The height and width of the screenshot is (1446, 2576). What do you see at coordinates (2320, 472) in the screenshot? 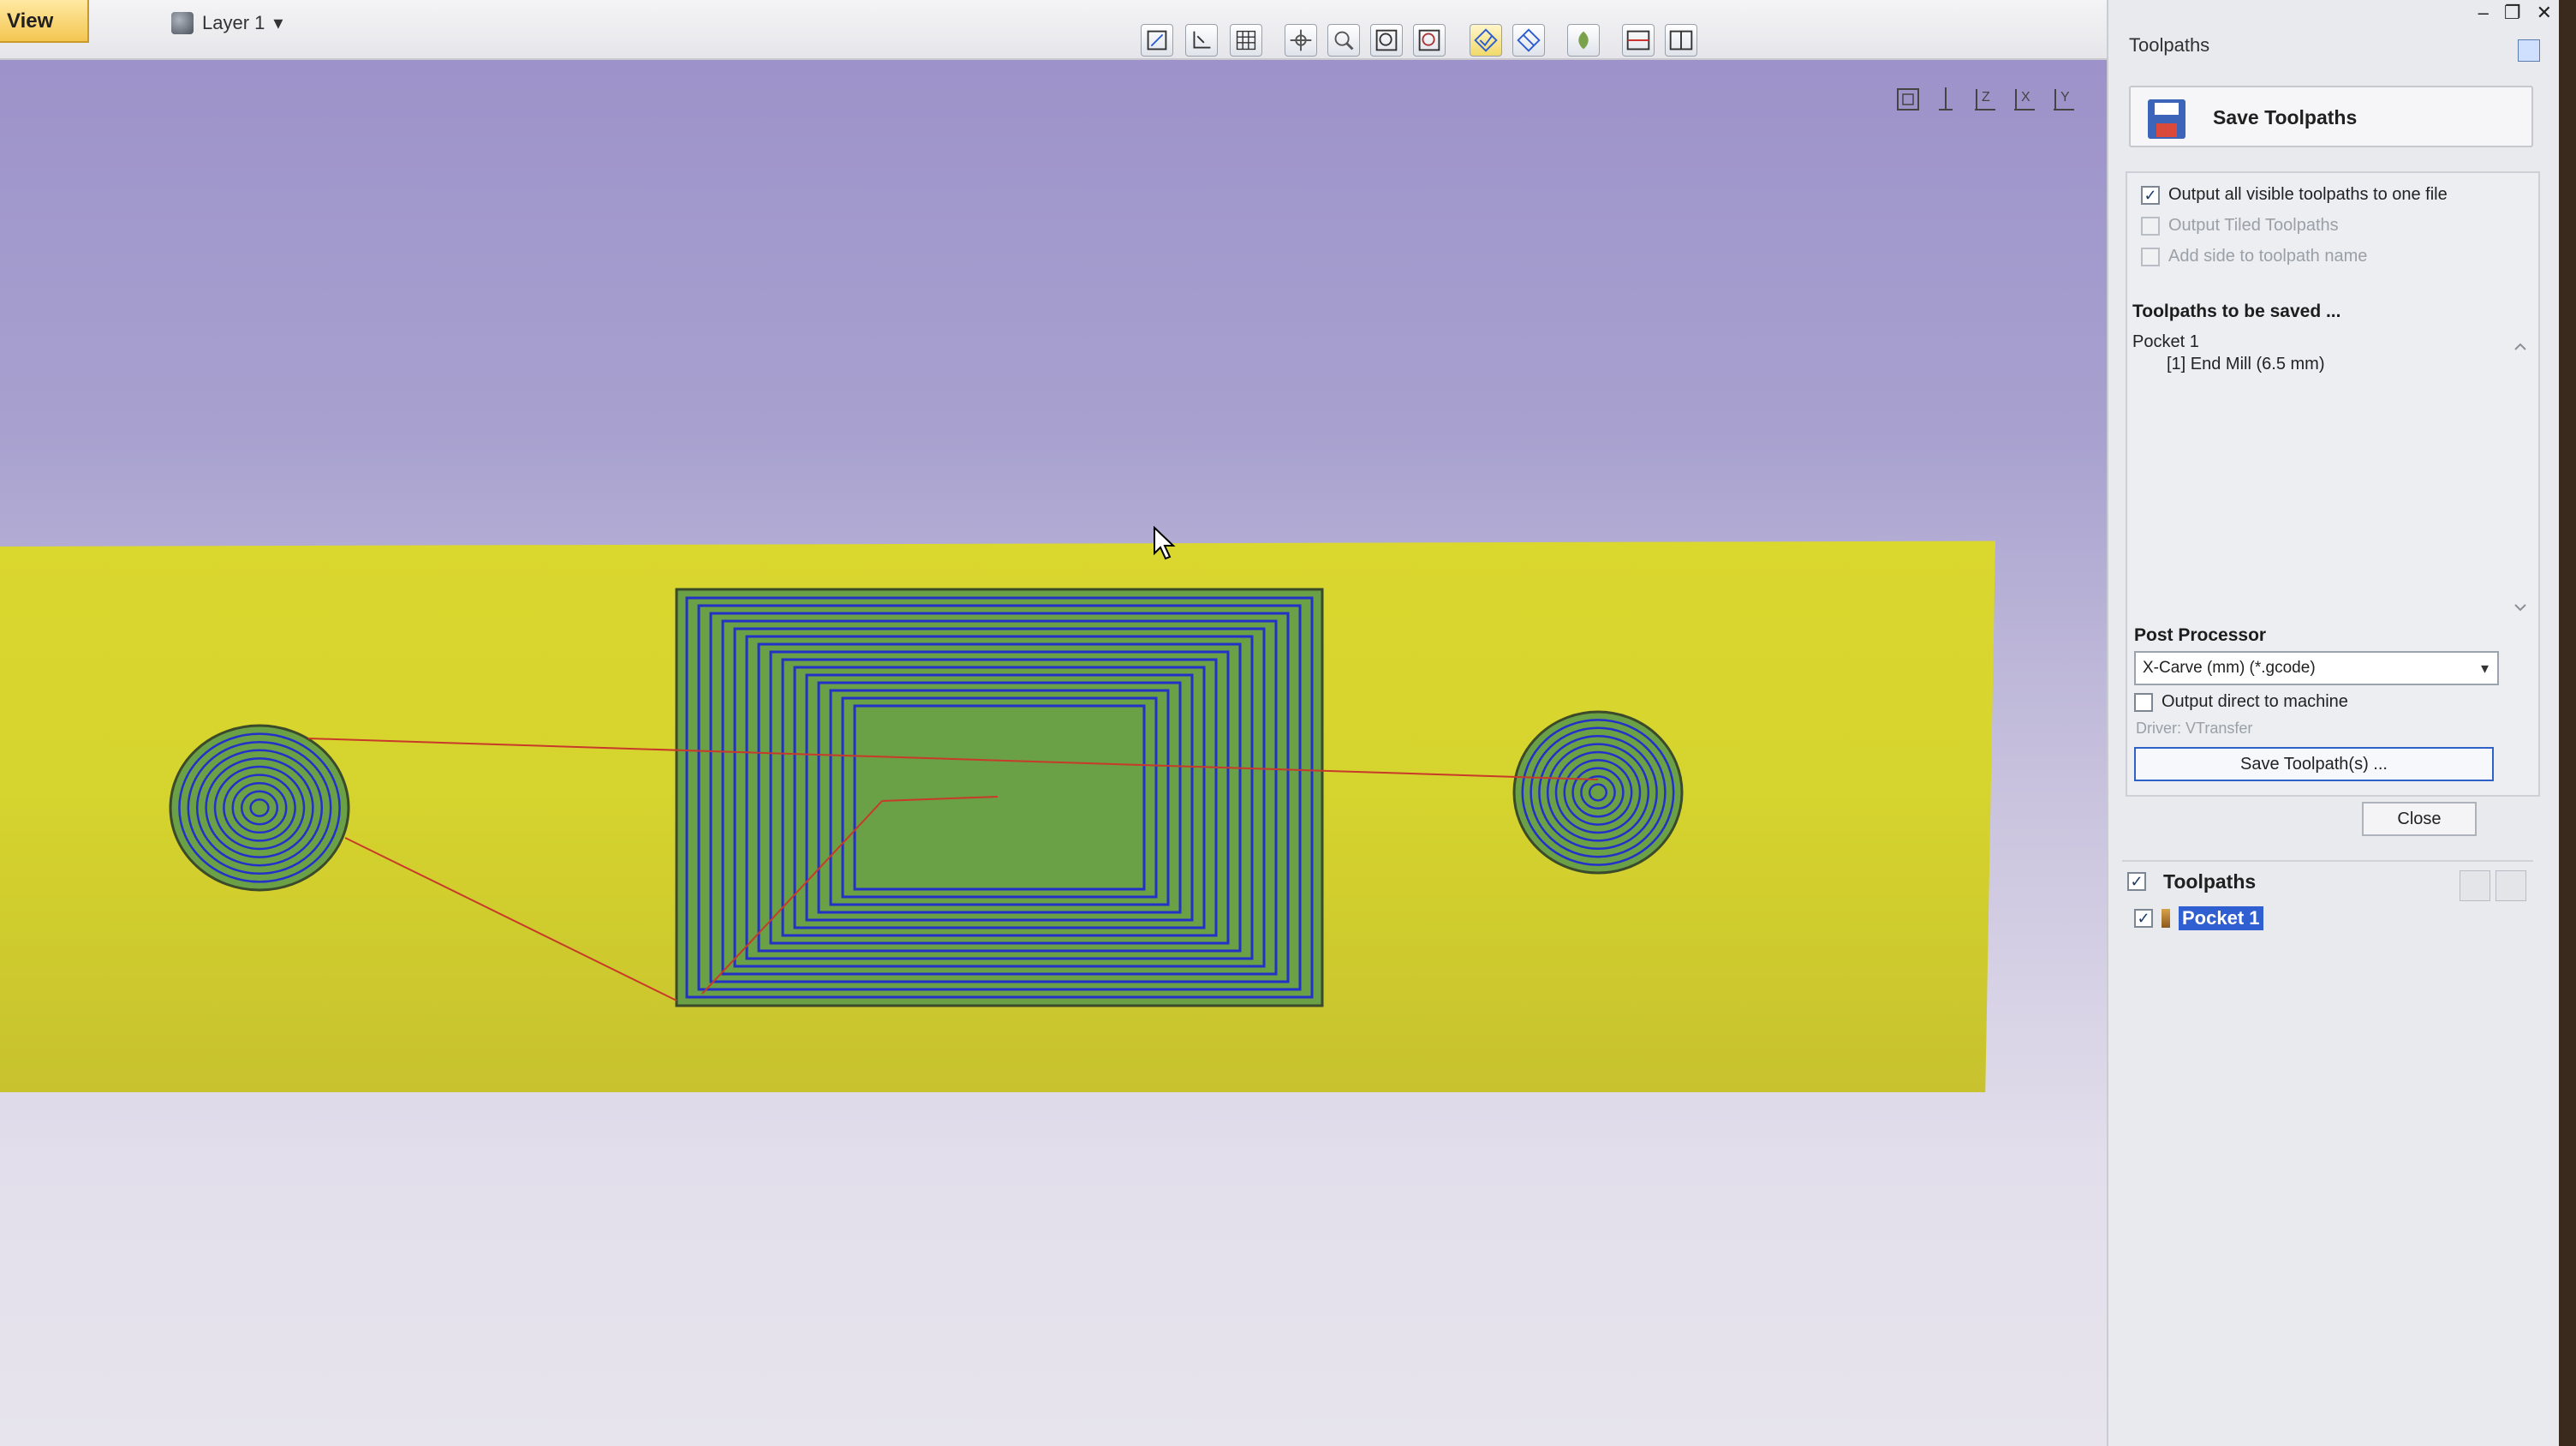
I see `toolpaths-to-save-list: Pocket 1 [1] End Mill (6.5 mm)` at bounding box center [2320, 472].